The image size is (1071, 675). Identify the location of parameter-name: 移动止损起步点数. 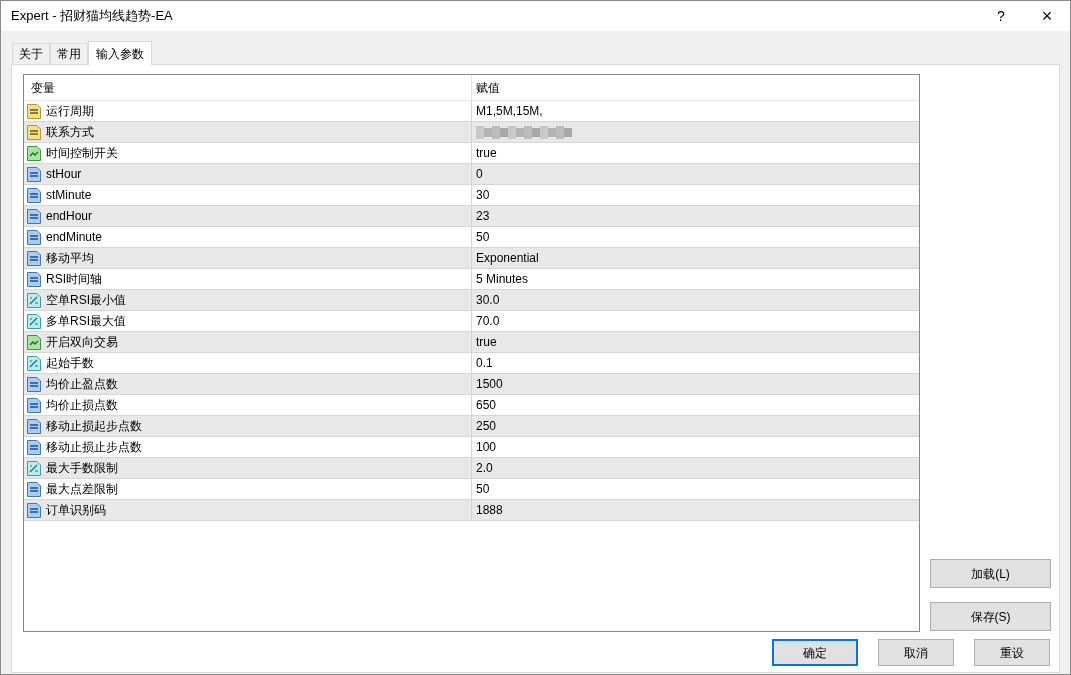
(94, 426).